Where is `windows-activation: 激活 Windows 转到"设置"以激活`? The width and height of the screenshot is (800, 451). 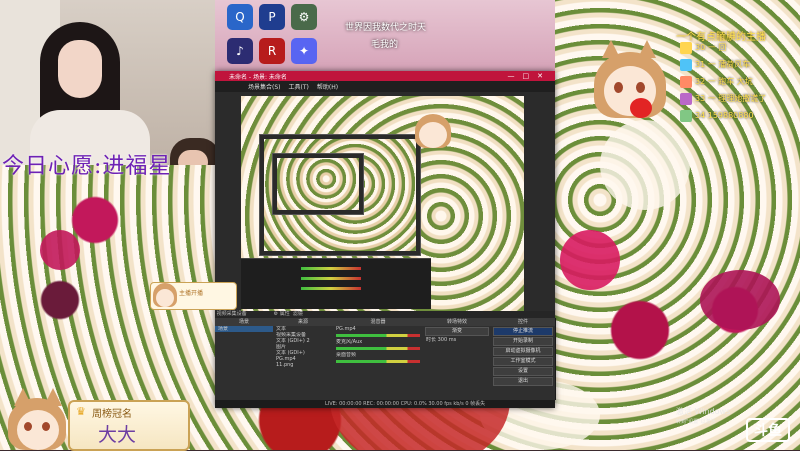 windows-activation: 激活 Windows 转到"设置"以激活 is located at coordinates (703, 416).